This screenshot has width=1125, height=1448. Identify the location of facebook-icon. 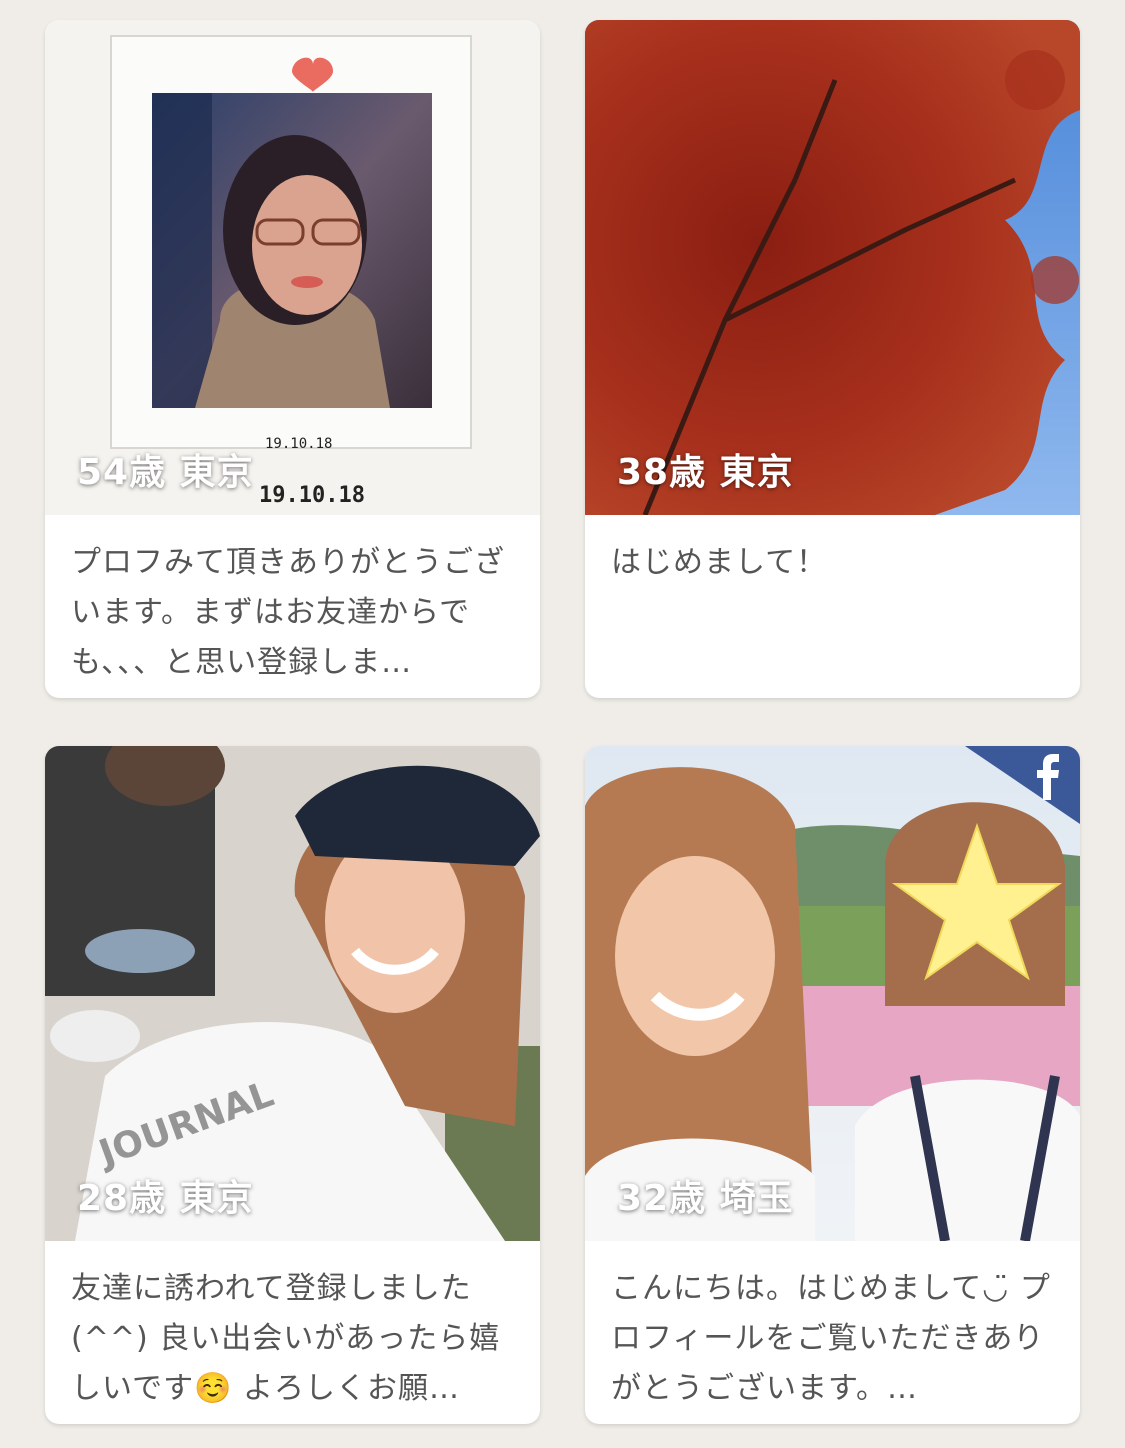
(1022, 785).